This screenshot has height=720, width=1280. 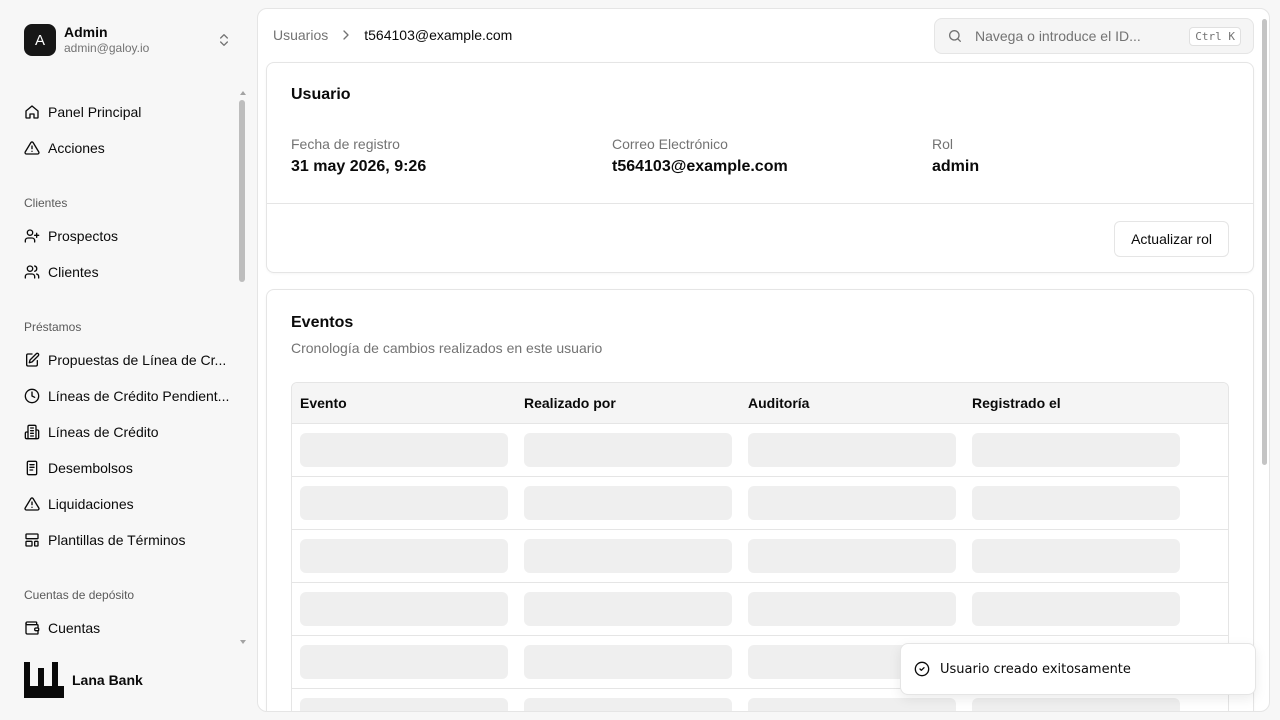 What do you see at coordinates (922, 669) in the screenshot?
I see `circle-check-icon` at bounding box center [922, 669].